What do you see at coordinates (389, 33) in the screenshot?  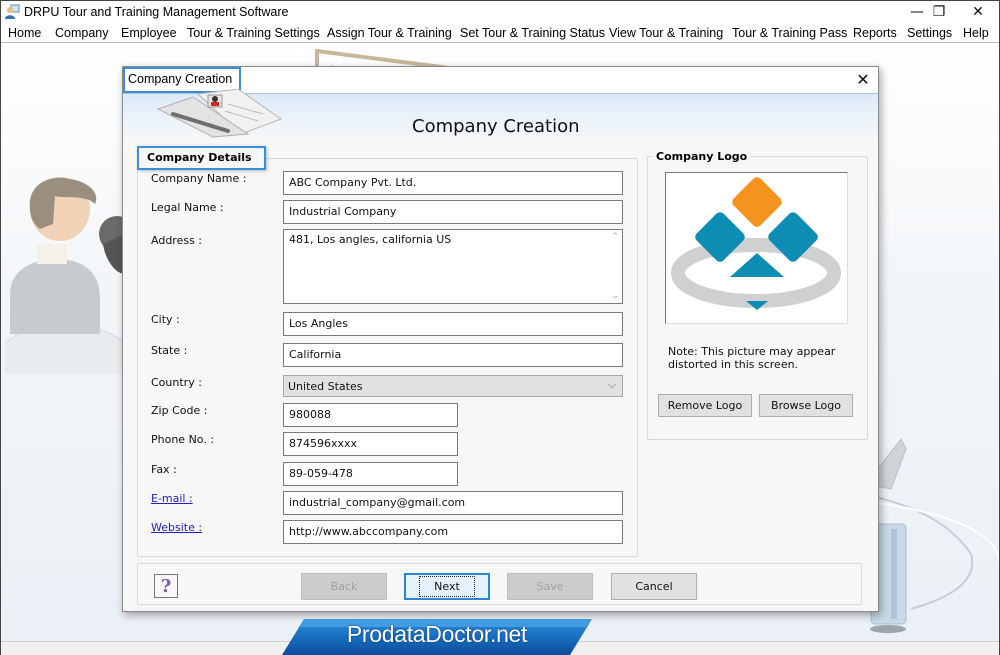 I see `menu-assign-tour-training: Assign Tour & Training` at bounding box center [389, 33].